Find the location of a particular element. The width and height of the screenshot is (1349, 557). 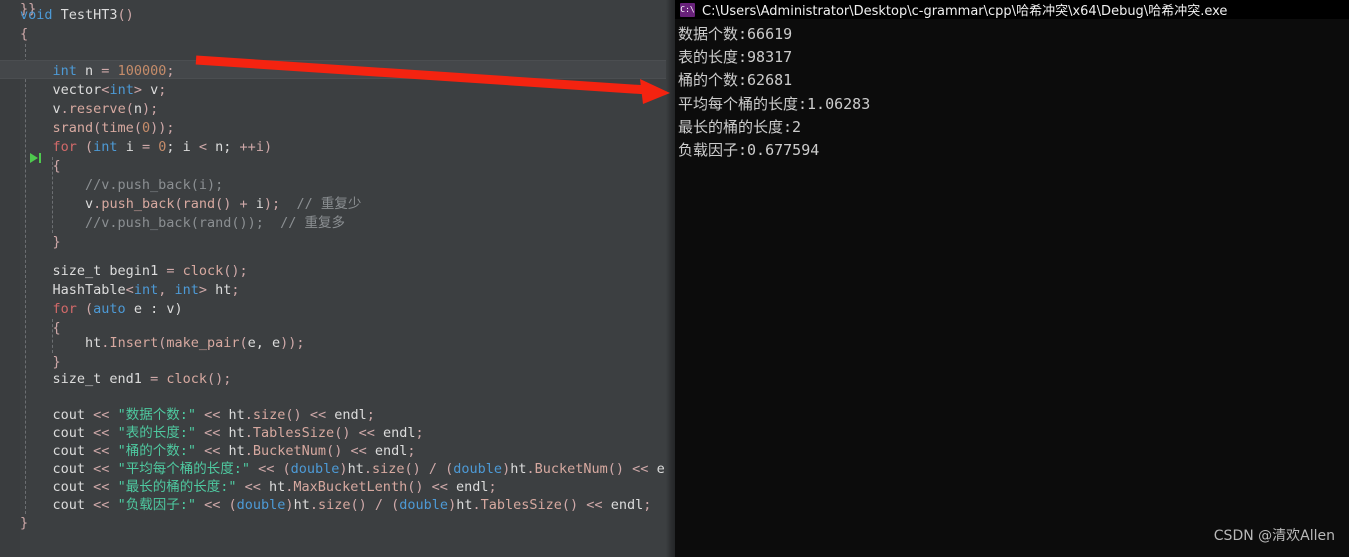

code-line: HashTable<int, int> ht; is located at coordinates (146, 290).